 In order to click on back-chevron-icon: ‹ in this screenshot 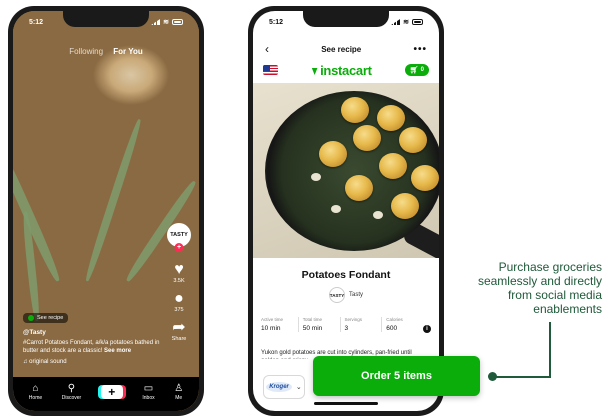, I will do `click(267, 49)`.